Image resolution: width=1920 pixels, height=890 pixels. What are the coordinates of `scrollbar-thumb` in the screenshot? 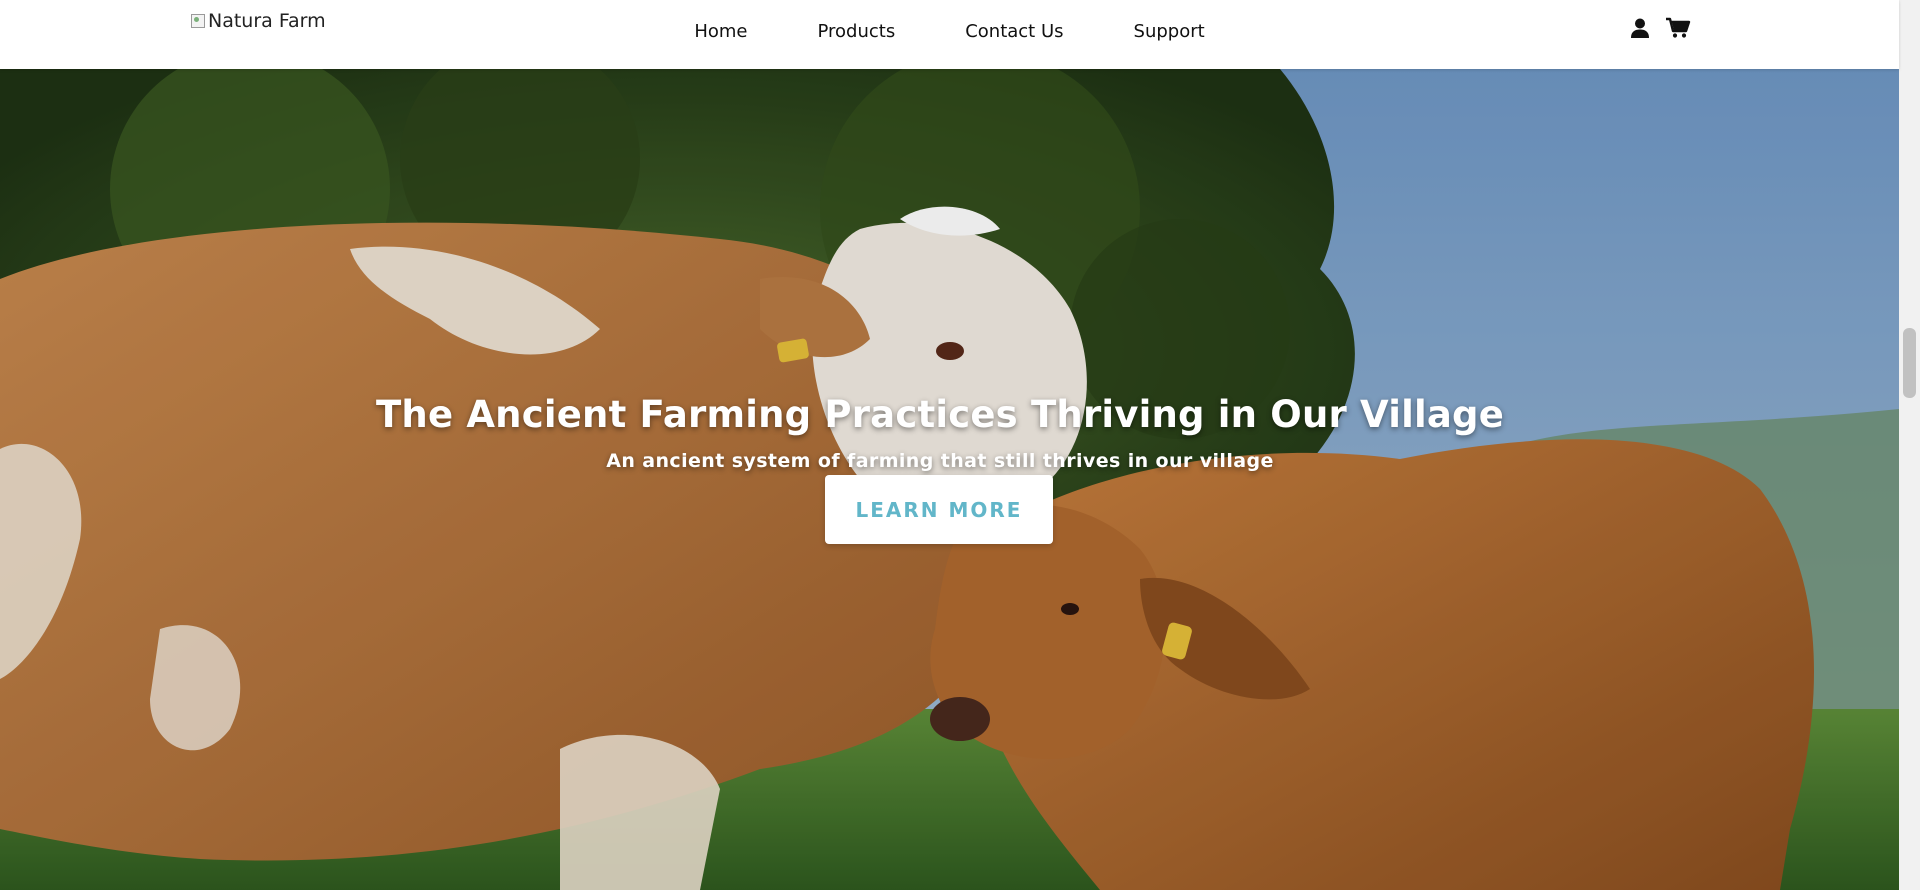 It's located at (1909, 363).